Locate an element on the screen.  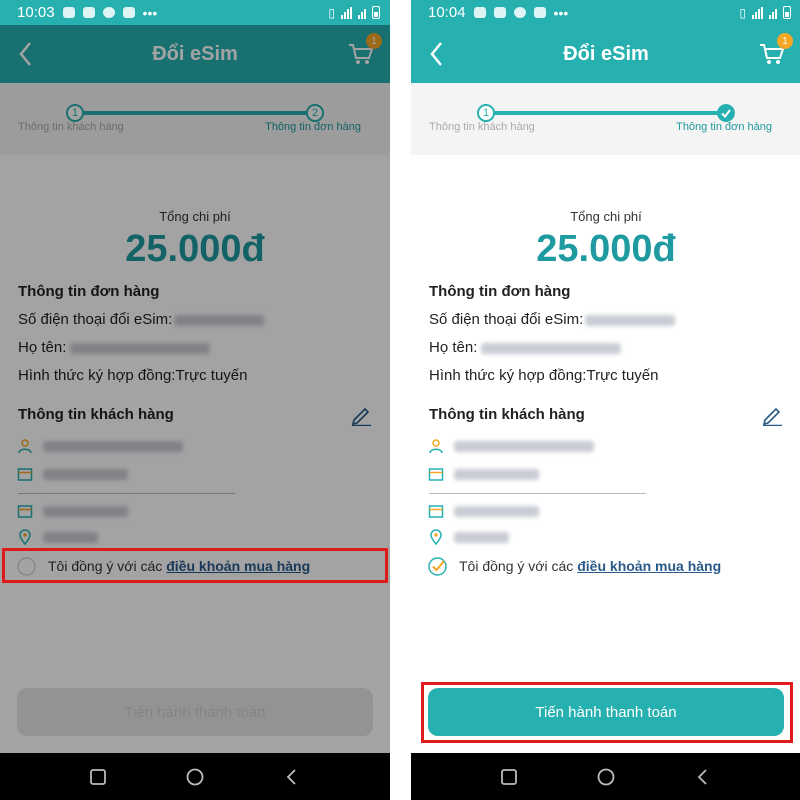
redacted-location is located at coordinates (70, 537).